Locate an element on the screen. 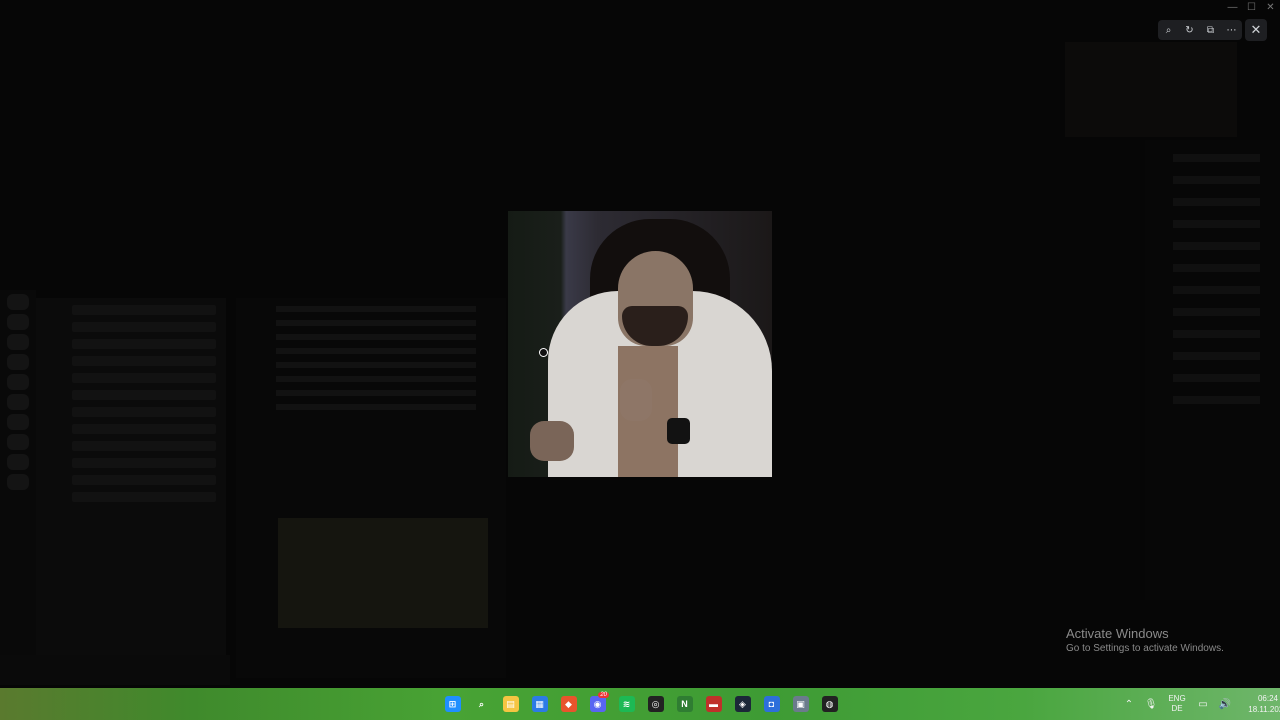  steam-icon: ◈ is located at coordinates (742, 704).